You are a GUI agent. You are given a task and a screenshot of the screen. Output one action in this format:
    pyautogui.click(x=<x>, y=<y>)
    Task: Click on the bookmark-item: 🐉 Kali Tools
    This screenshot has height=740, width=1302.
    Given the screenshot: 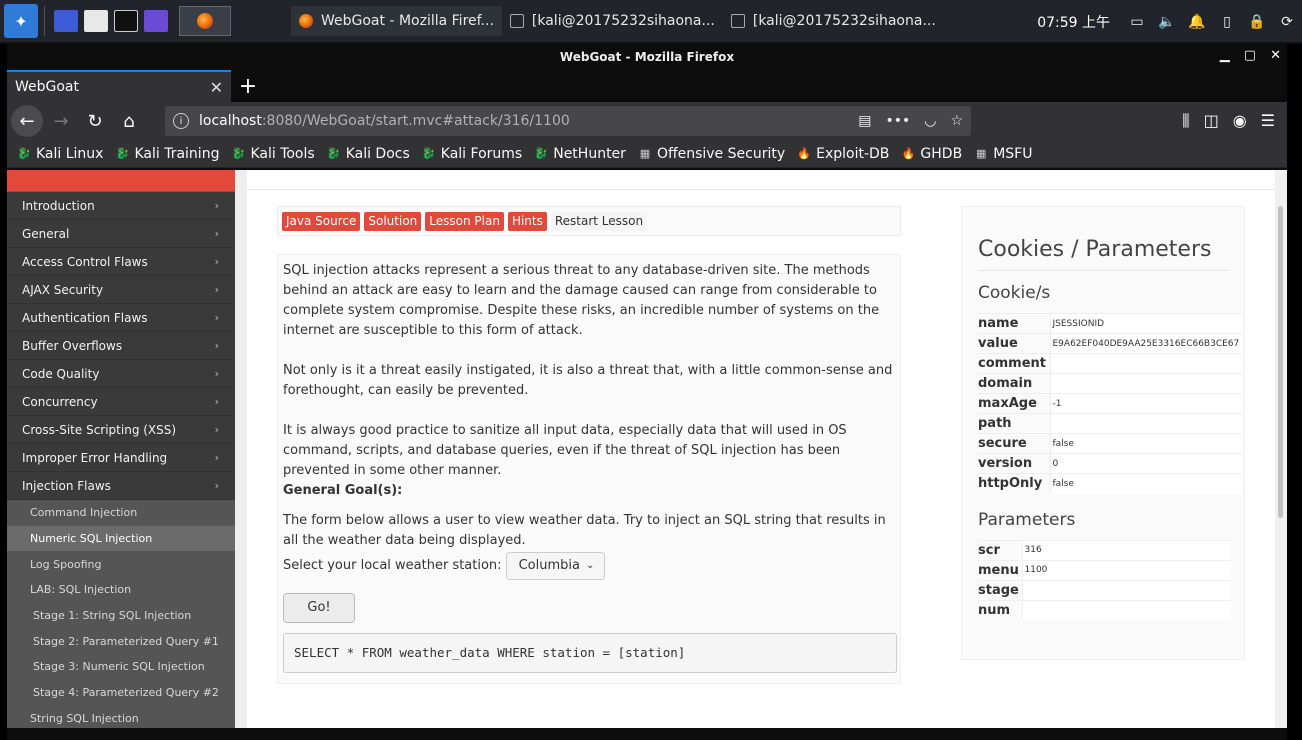 What is the action you would take?
    pyautogui.click(x=273, y=154)
    